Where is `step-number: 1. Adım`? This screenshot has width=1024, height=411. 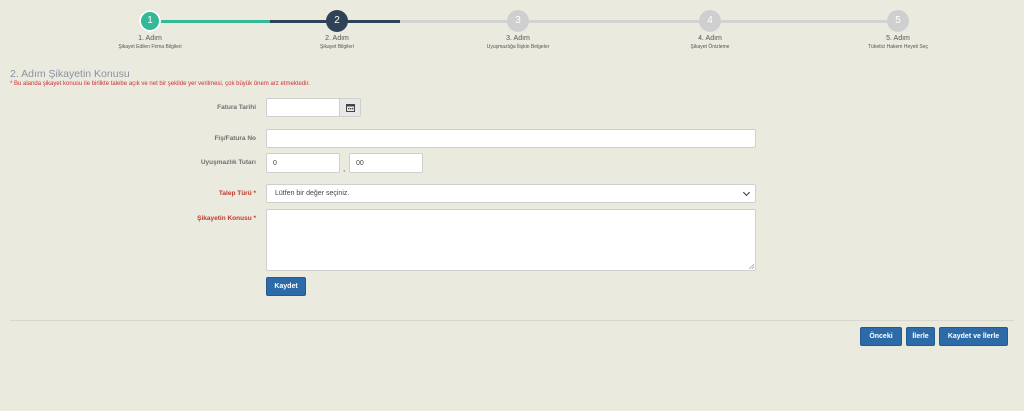
step-number: 1. Adım is located at coordinates (150, 38).